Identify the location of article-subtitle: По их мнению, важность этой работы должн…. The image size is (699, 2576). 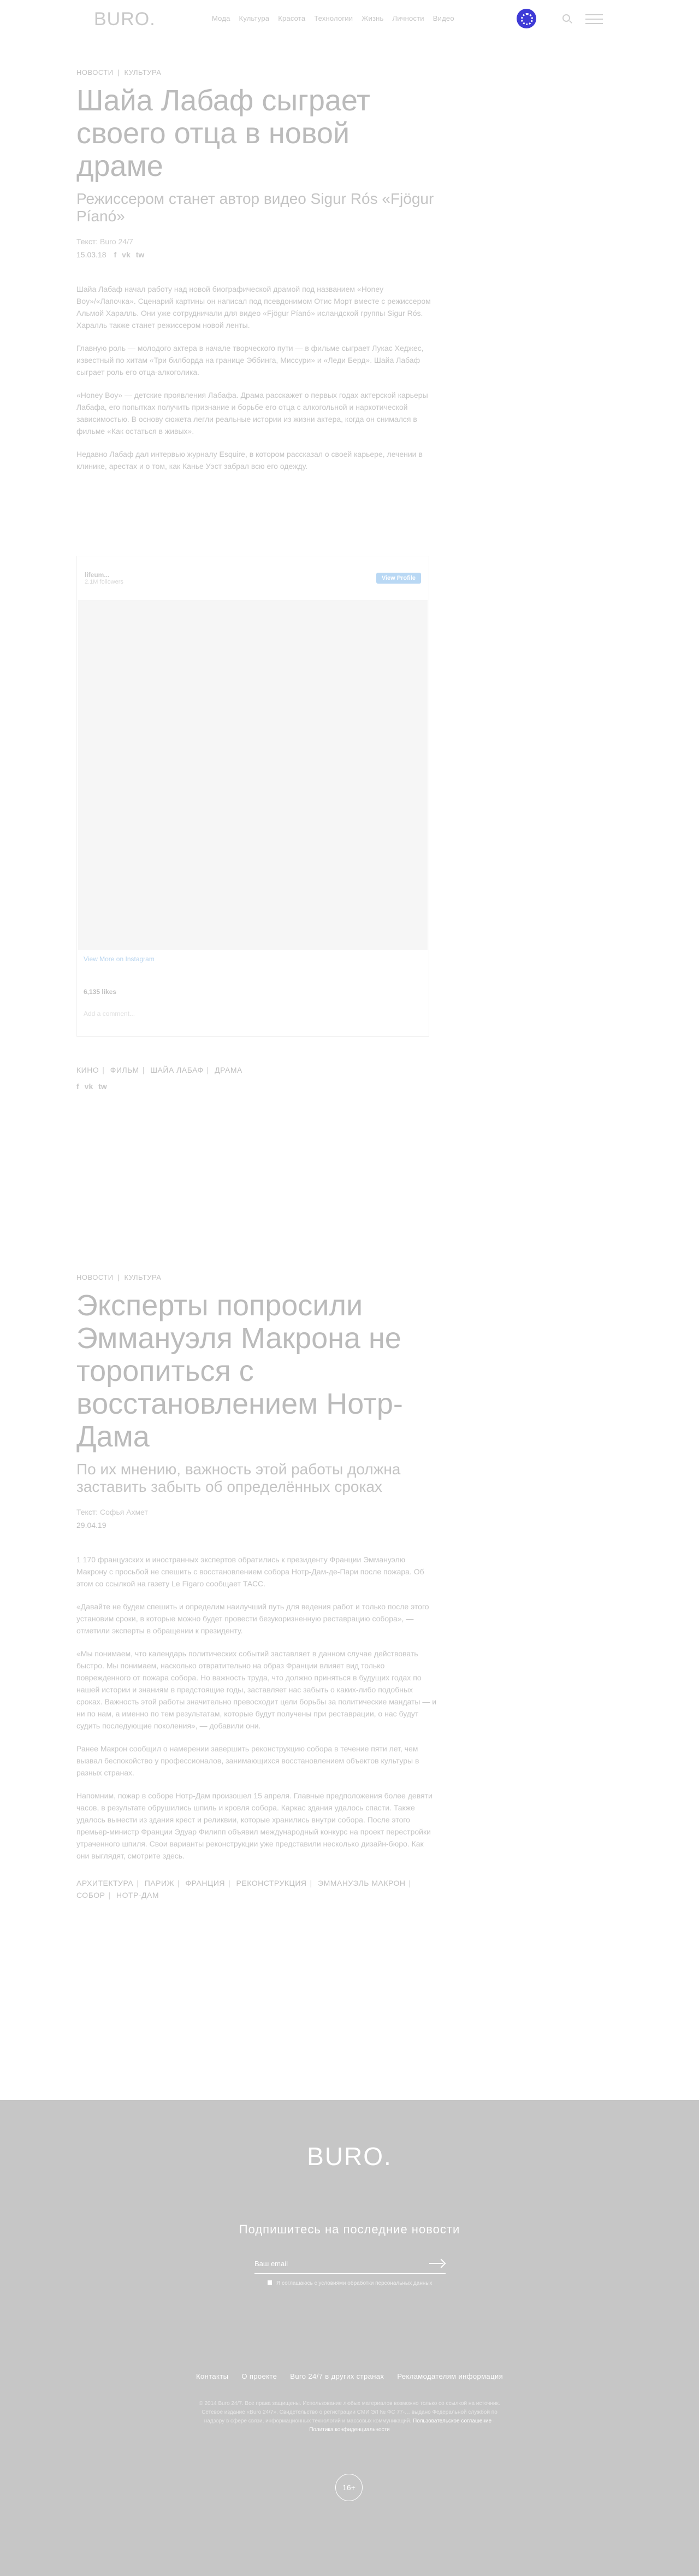
(238, 1478).